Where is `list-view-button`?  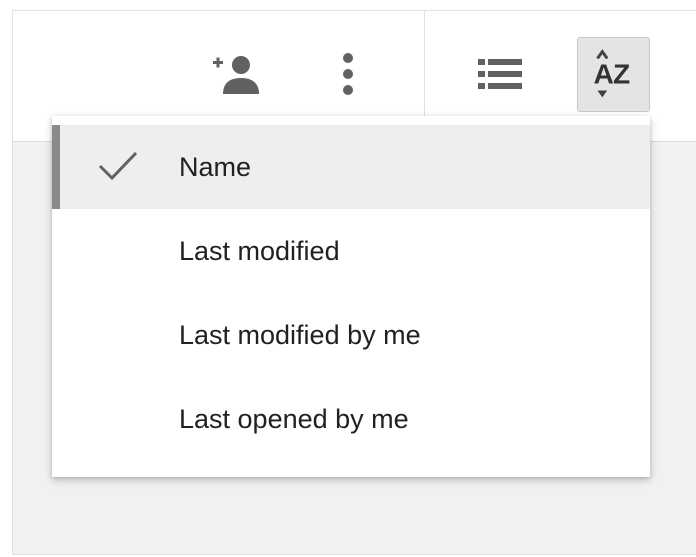
list-view-button is located at coordinates (500, 74).